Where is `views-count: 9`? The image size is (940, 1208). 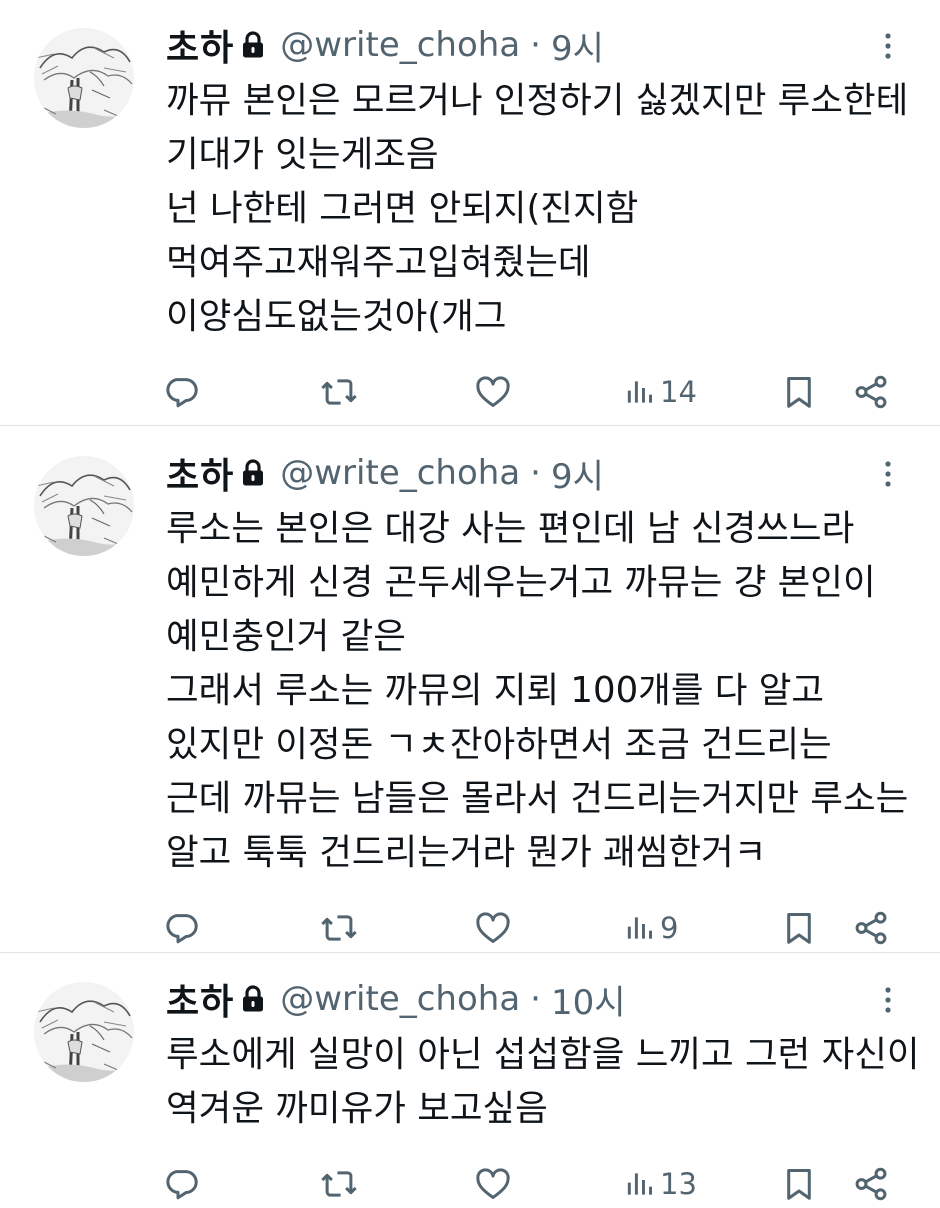
views-count: 9 is located at coordinates (669, 928).